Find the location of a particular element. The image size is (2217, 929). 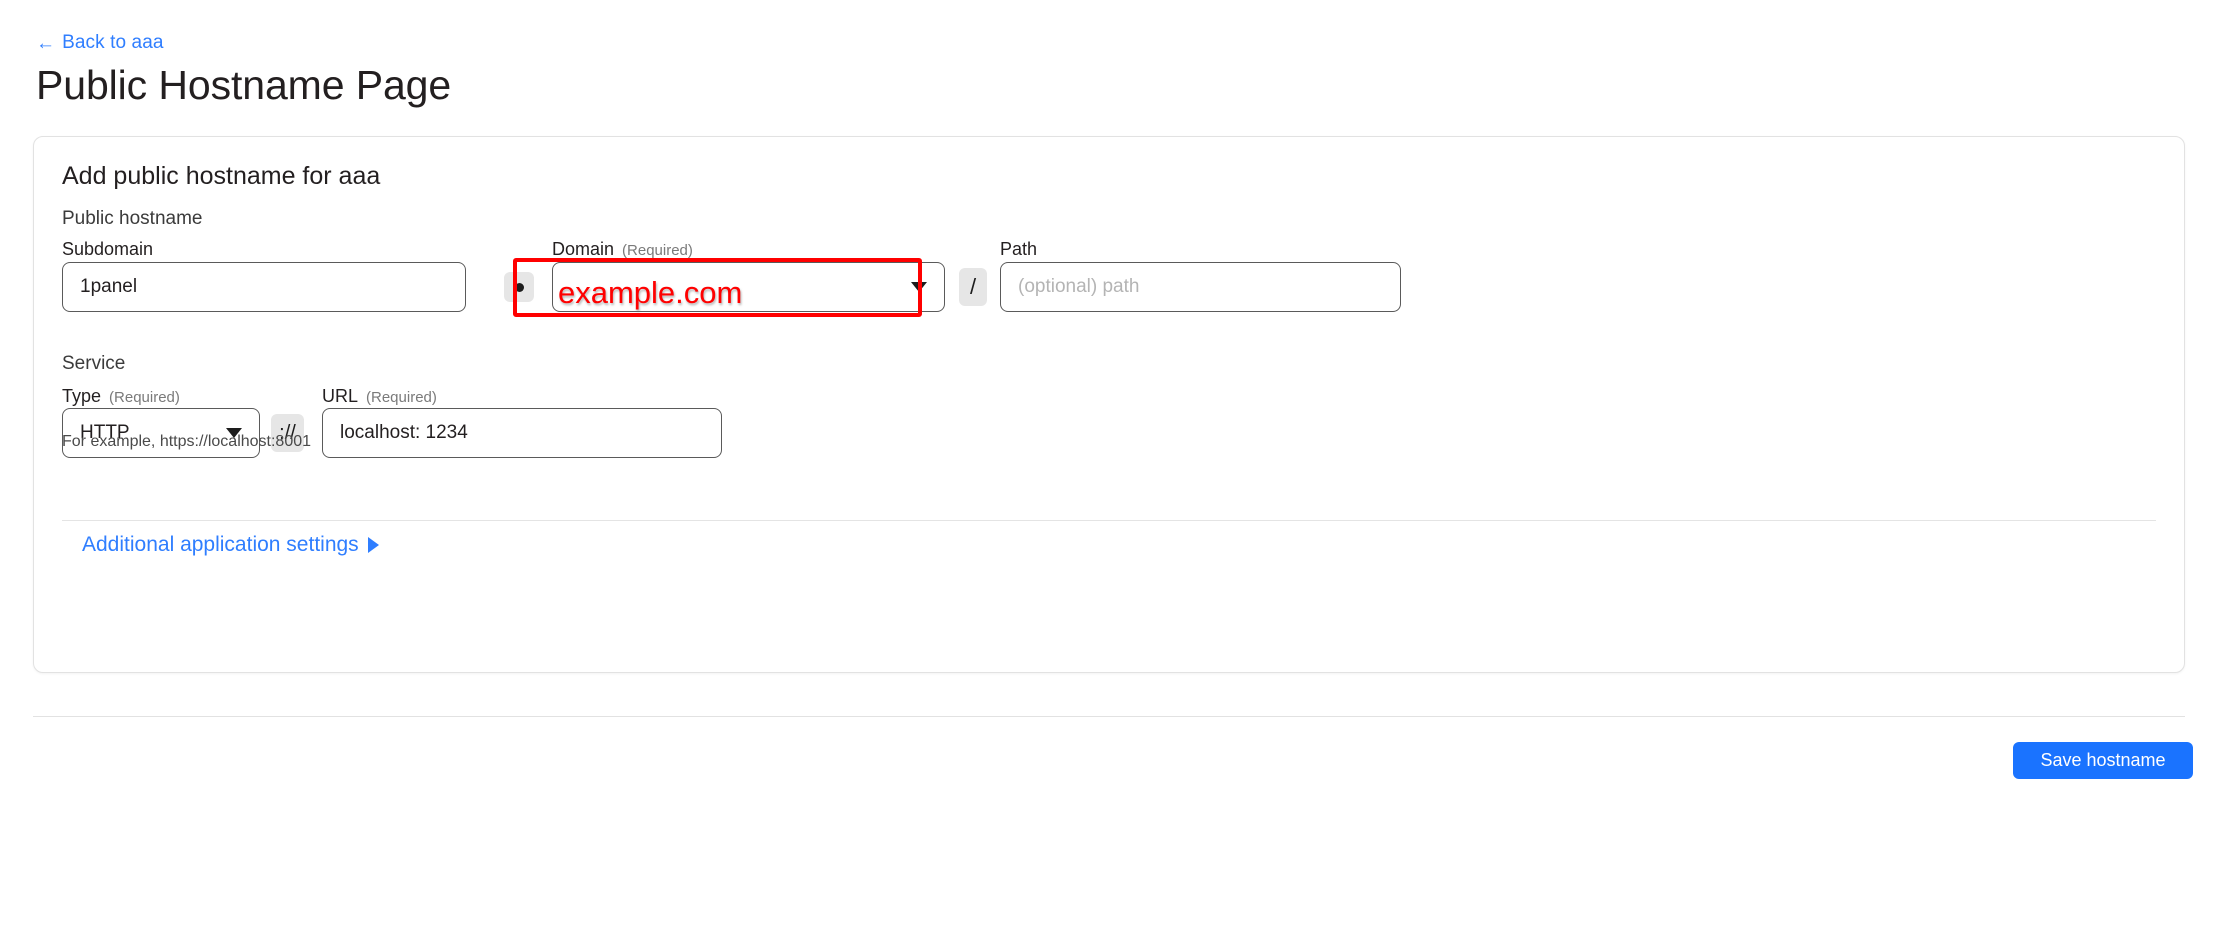

slash-label: / is located at coordinates (973, 286).